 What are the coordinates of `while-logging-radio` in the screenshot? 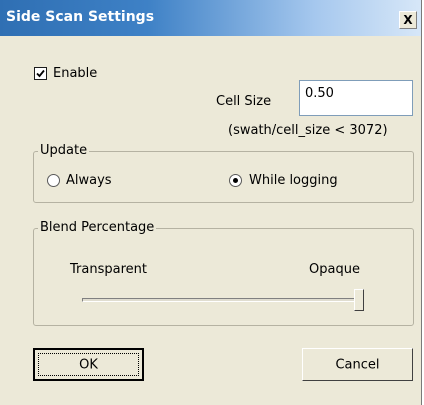 It's located at (235, 180).